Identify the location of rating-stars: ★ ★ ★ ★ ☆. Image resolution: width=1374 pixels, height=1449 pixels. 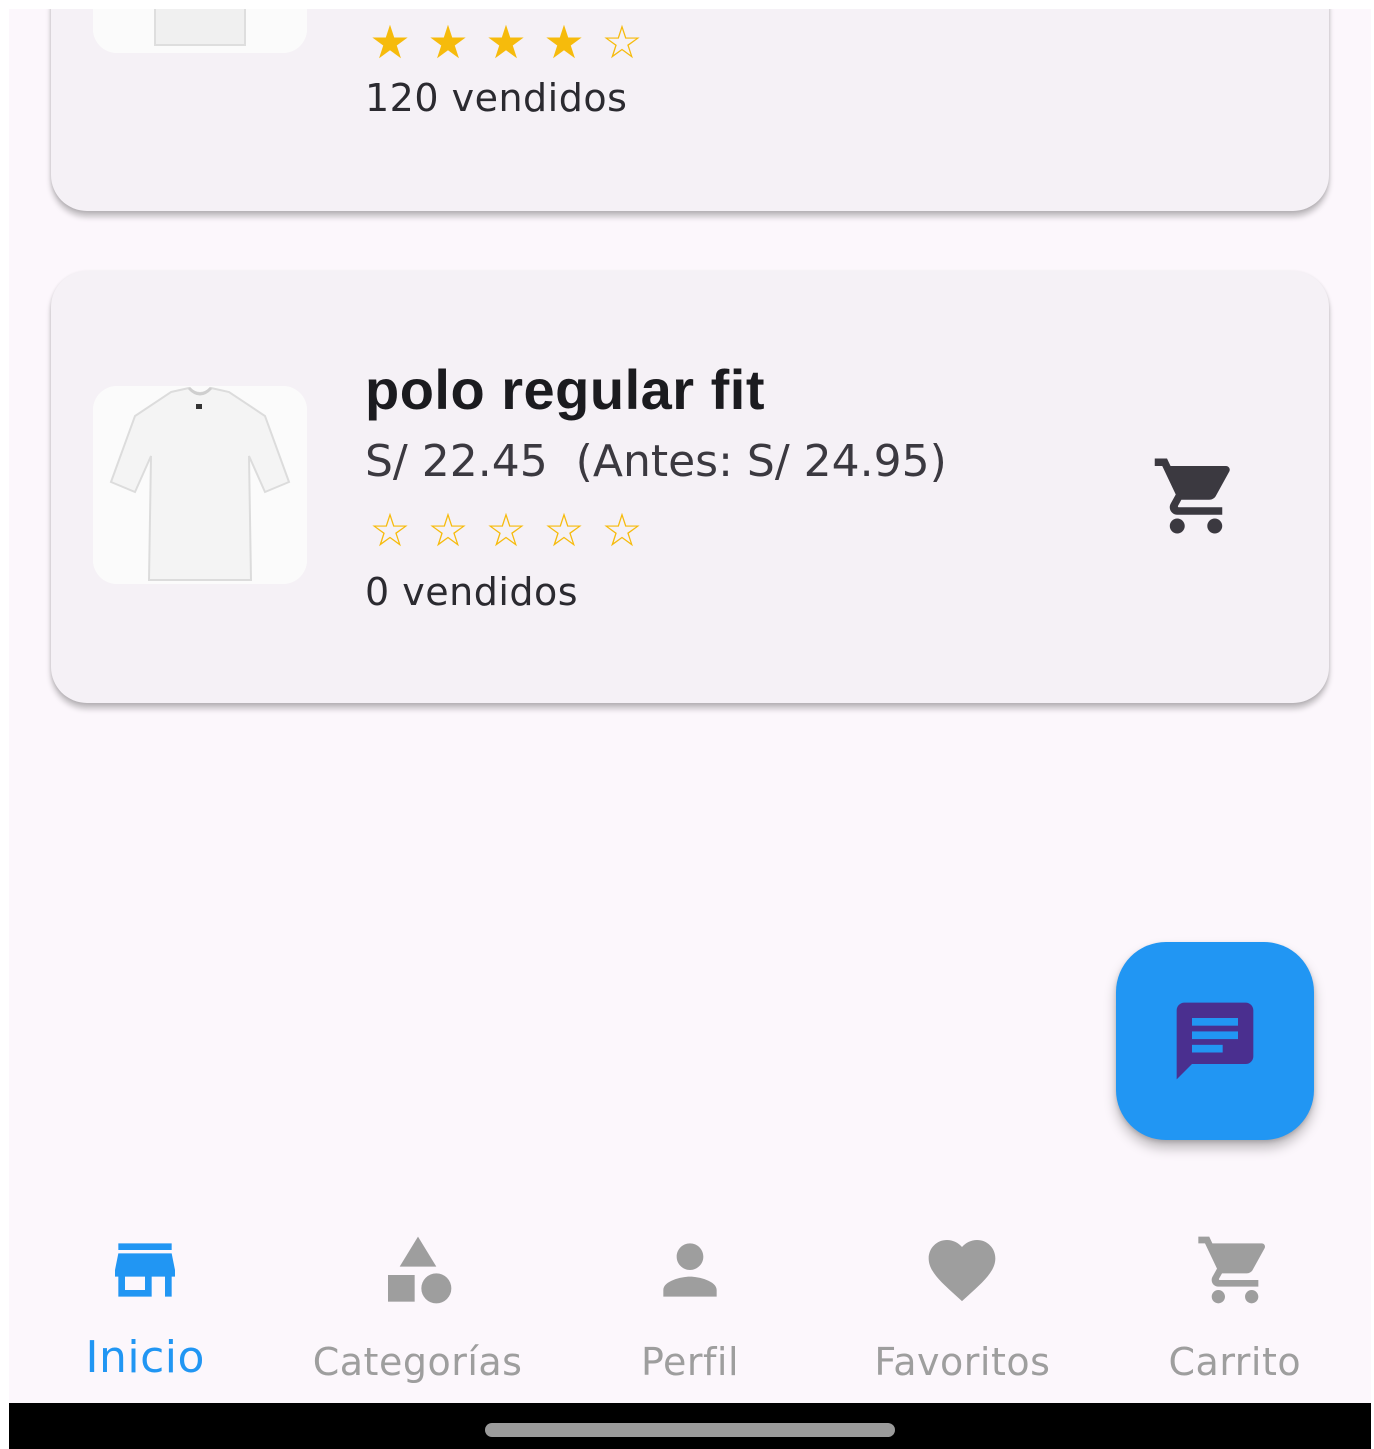
(506, 42).